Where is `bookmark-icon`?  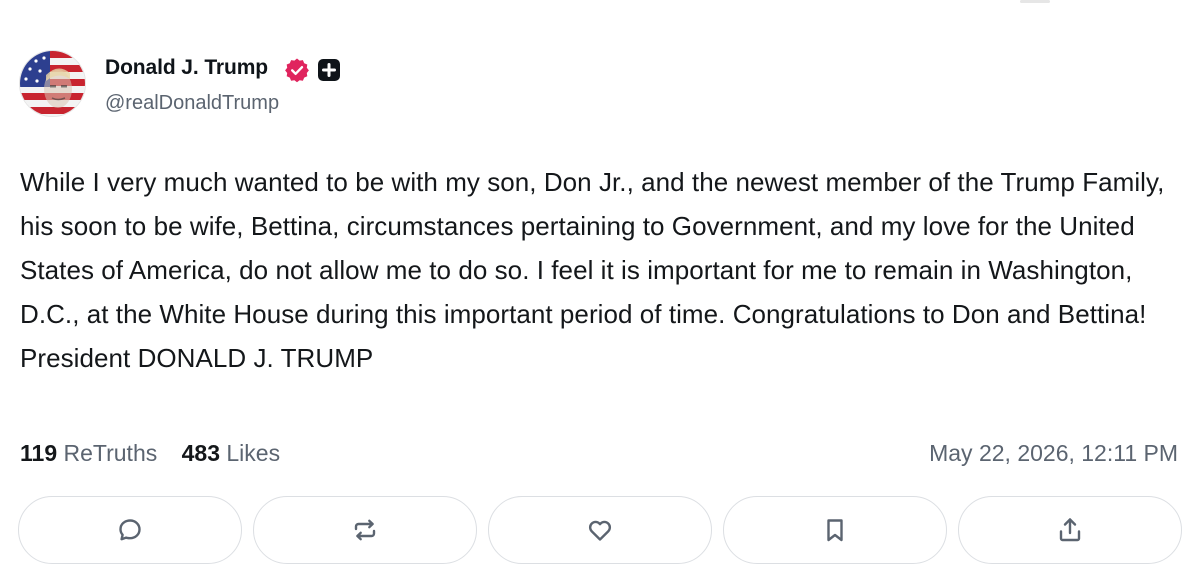 bookmark-icon is located at coordinates (835, 530).